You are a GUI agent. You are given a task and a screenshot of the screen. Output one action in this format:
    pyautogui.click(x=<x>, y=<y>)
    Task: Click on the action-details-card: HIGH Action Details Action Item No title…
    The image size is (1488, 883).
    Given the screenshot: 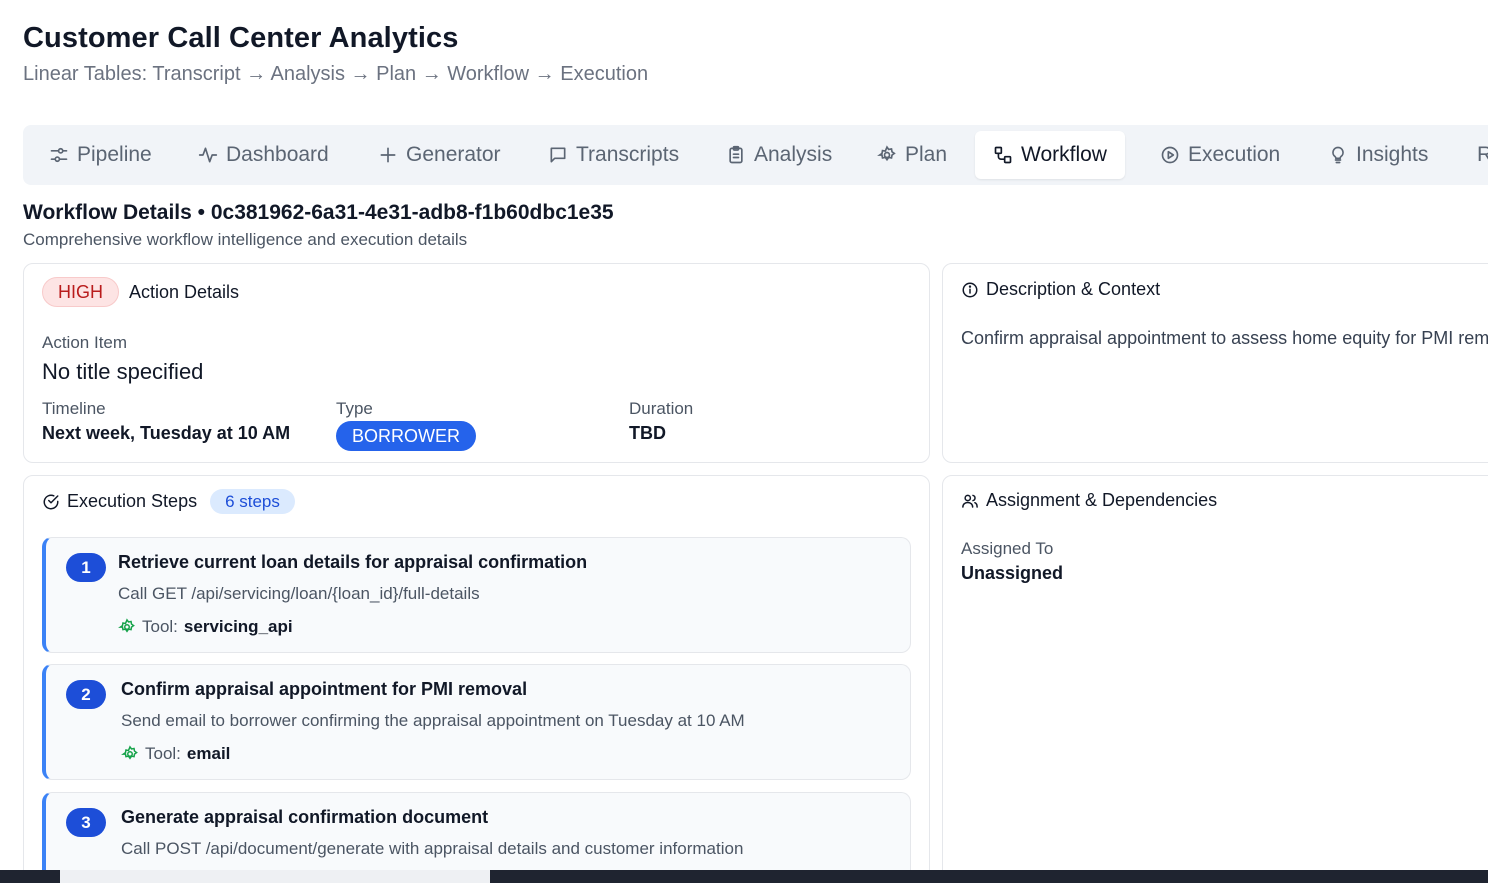 What is the action you would take?
    pyautogui.click(x=476, y=363)
    